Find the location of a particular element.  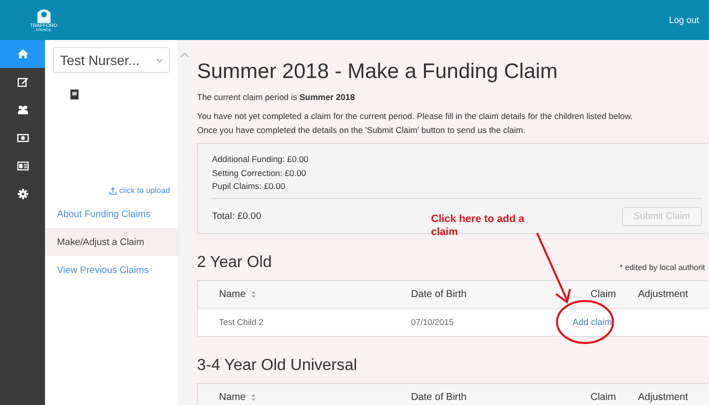

section-title: 2 Year Old is located at coordinates (234, 263).